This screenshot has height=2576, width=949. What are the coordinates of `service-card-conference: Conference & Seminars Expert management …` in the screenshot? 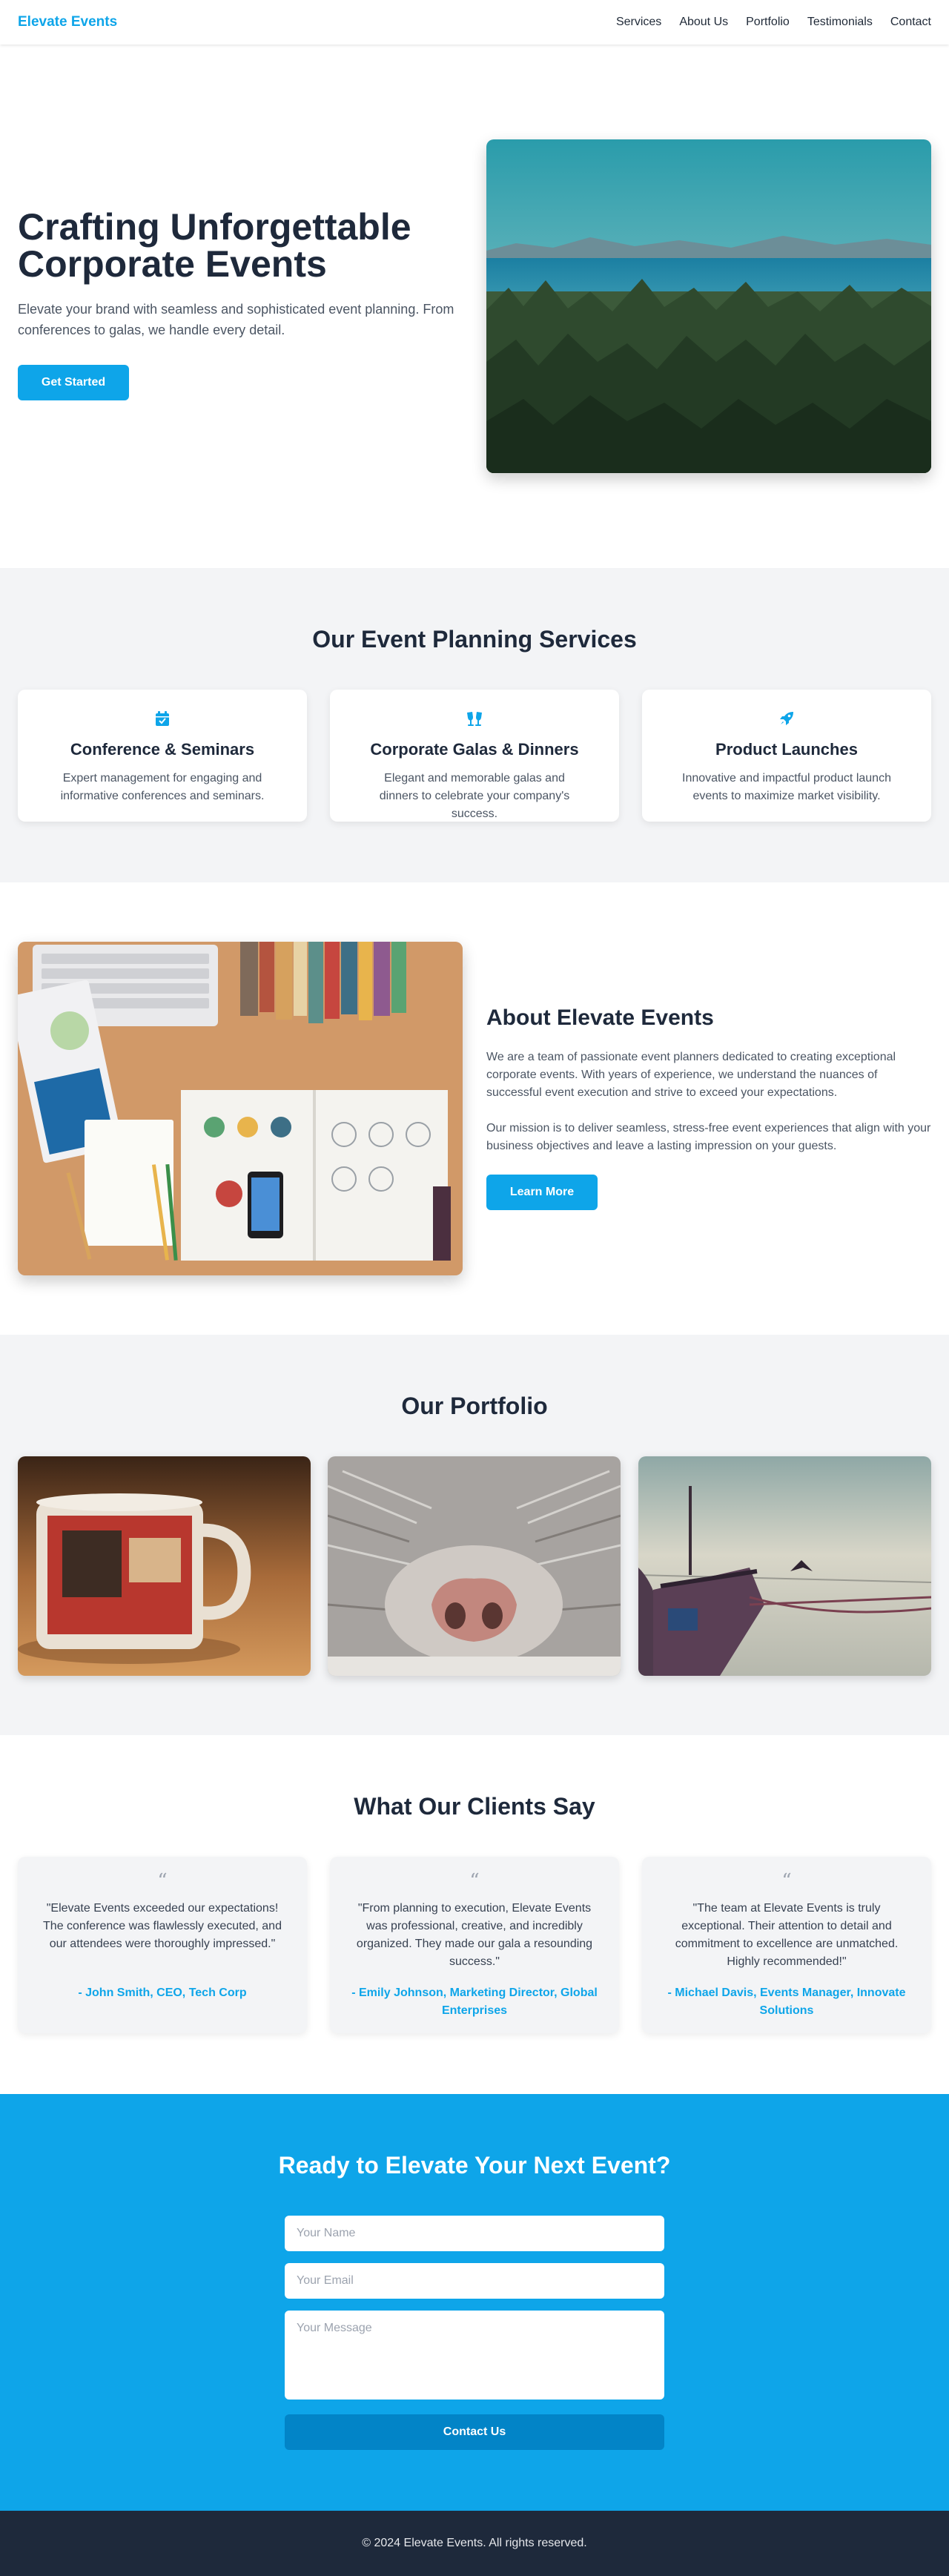 It's located at (162, 756).